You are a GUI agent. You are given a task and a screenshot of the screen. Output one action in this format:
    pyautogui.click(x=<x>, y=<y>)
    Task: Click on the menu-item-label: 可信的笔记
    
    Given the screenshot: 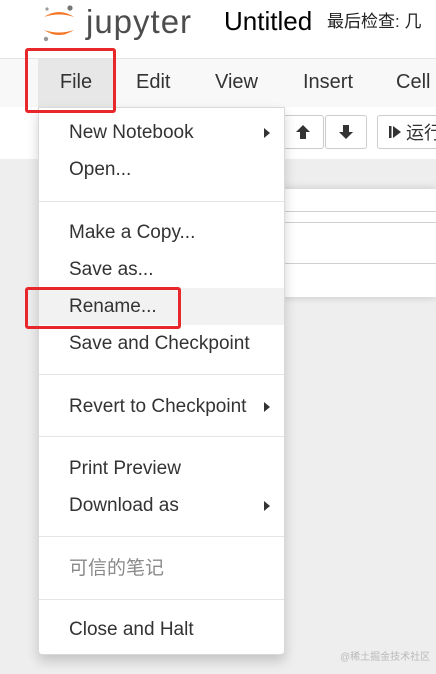 What is the action you would take?
    pyautogui.click(x=117, y=568)
    